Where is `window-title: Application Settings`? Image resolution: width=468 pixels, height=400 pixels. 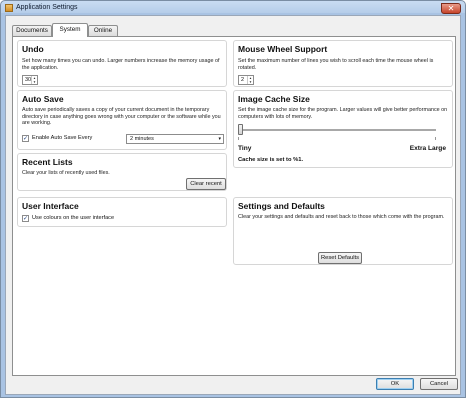
window-title: Application Settings is located at coordinates (47, 7).